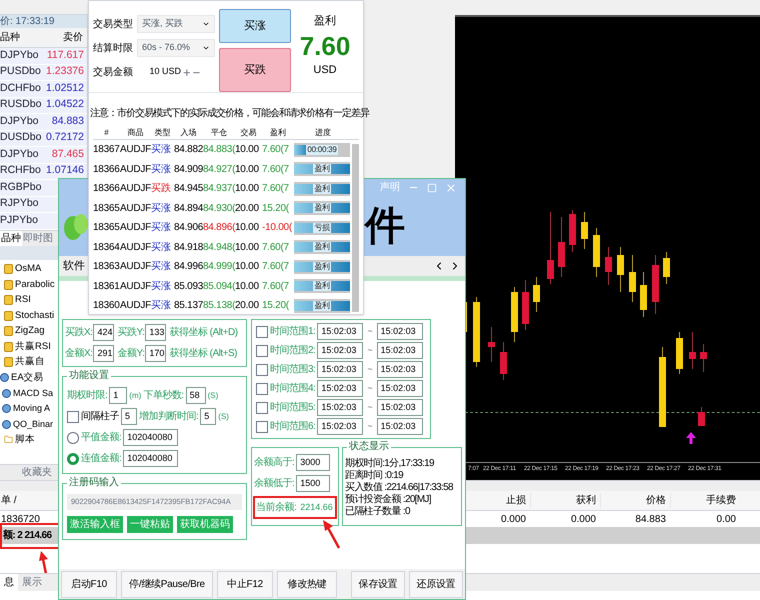 The width and height of the screenshot is (760, 600). Describe the element at coordinates (219, 228) in the screenshot. I see `table-cell-text: 84.896(` at that location.